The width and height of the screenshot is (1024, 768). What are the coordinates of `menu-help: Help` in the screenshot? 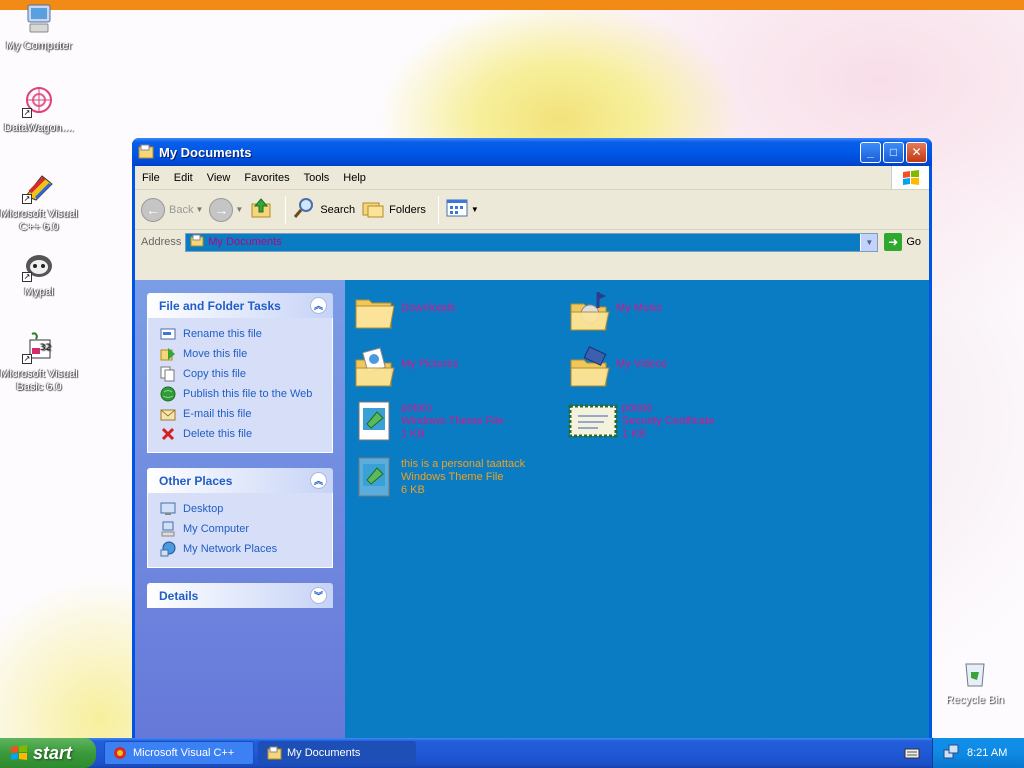 It's located at (354, 178).